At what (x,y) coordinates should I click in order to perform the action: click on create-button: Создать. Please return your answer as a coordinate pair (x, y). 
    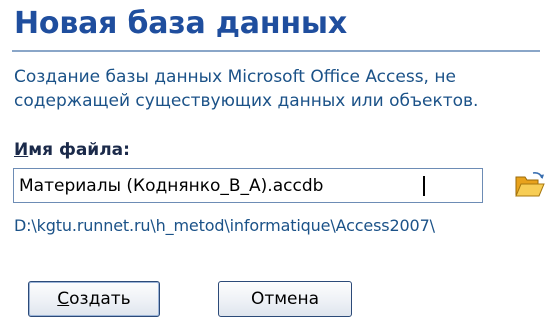
    Looking at the image, I should click on (94, 299).